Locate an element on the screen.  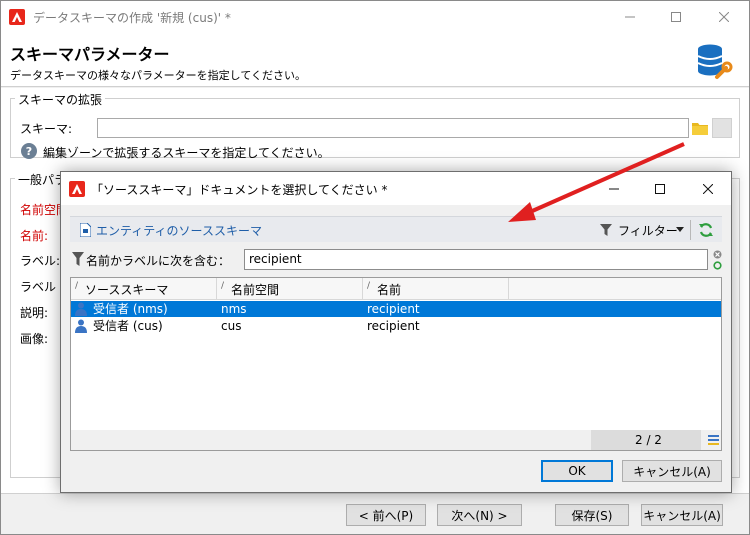
annotation-arrow-icon is located at coordinates (596, 182).